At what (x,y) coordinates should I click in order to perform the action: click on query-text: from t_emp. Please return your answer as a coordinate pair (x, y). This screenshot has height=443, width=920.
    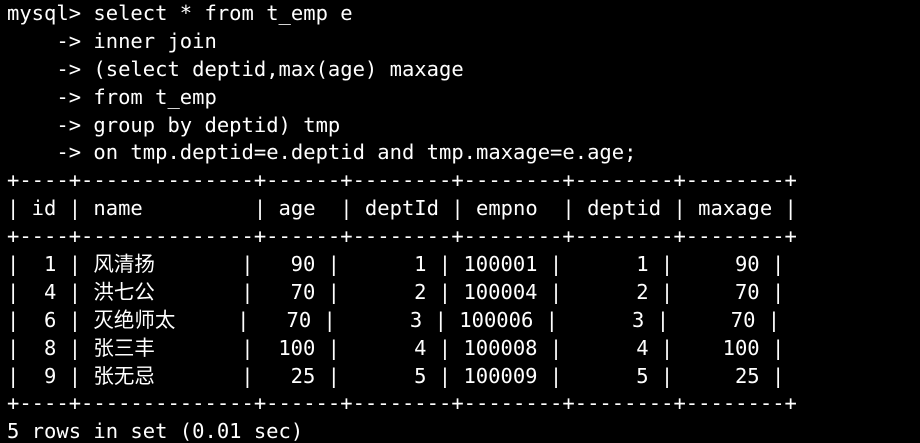
    Looking at the image, I should click on (155, 96).